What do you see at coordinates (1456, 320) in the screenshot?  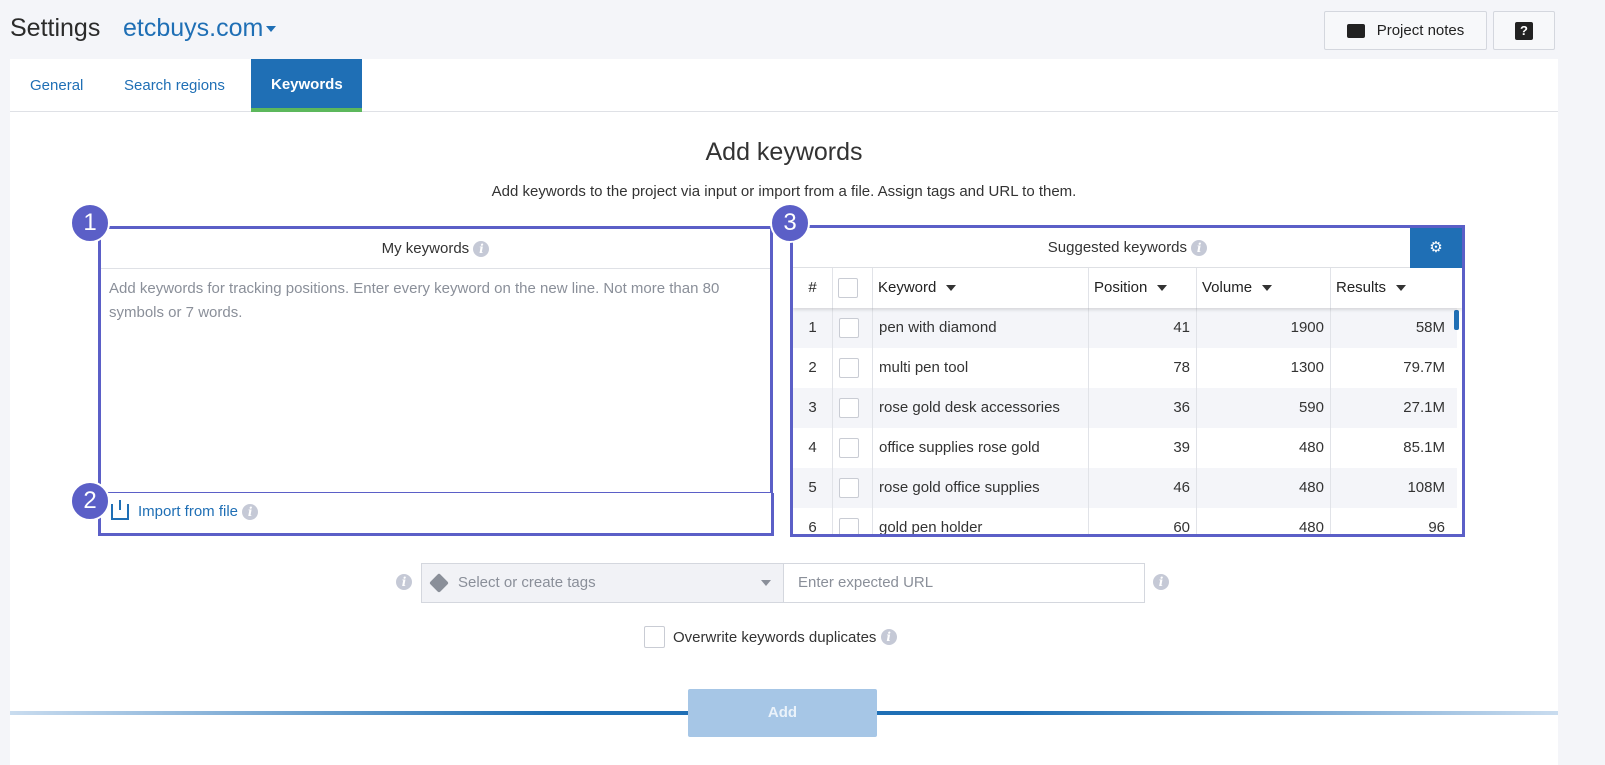 I see `scrollbar-thumb` at bounding box center [1456, 320].